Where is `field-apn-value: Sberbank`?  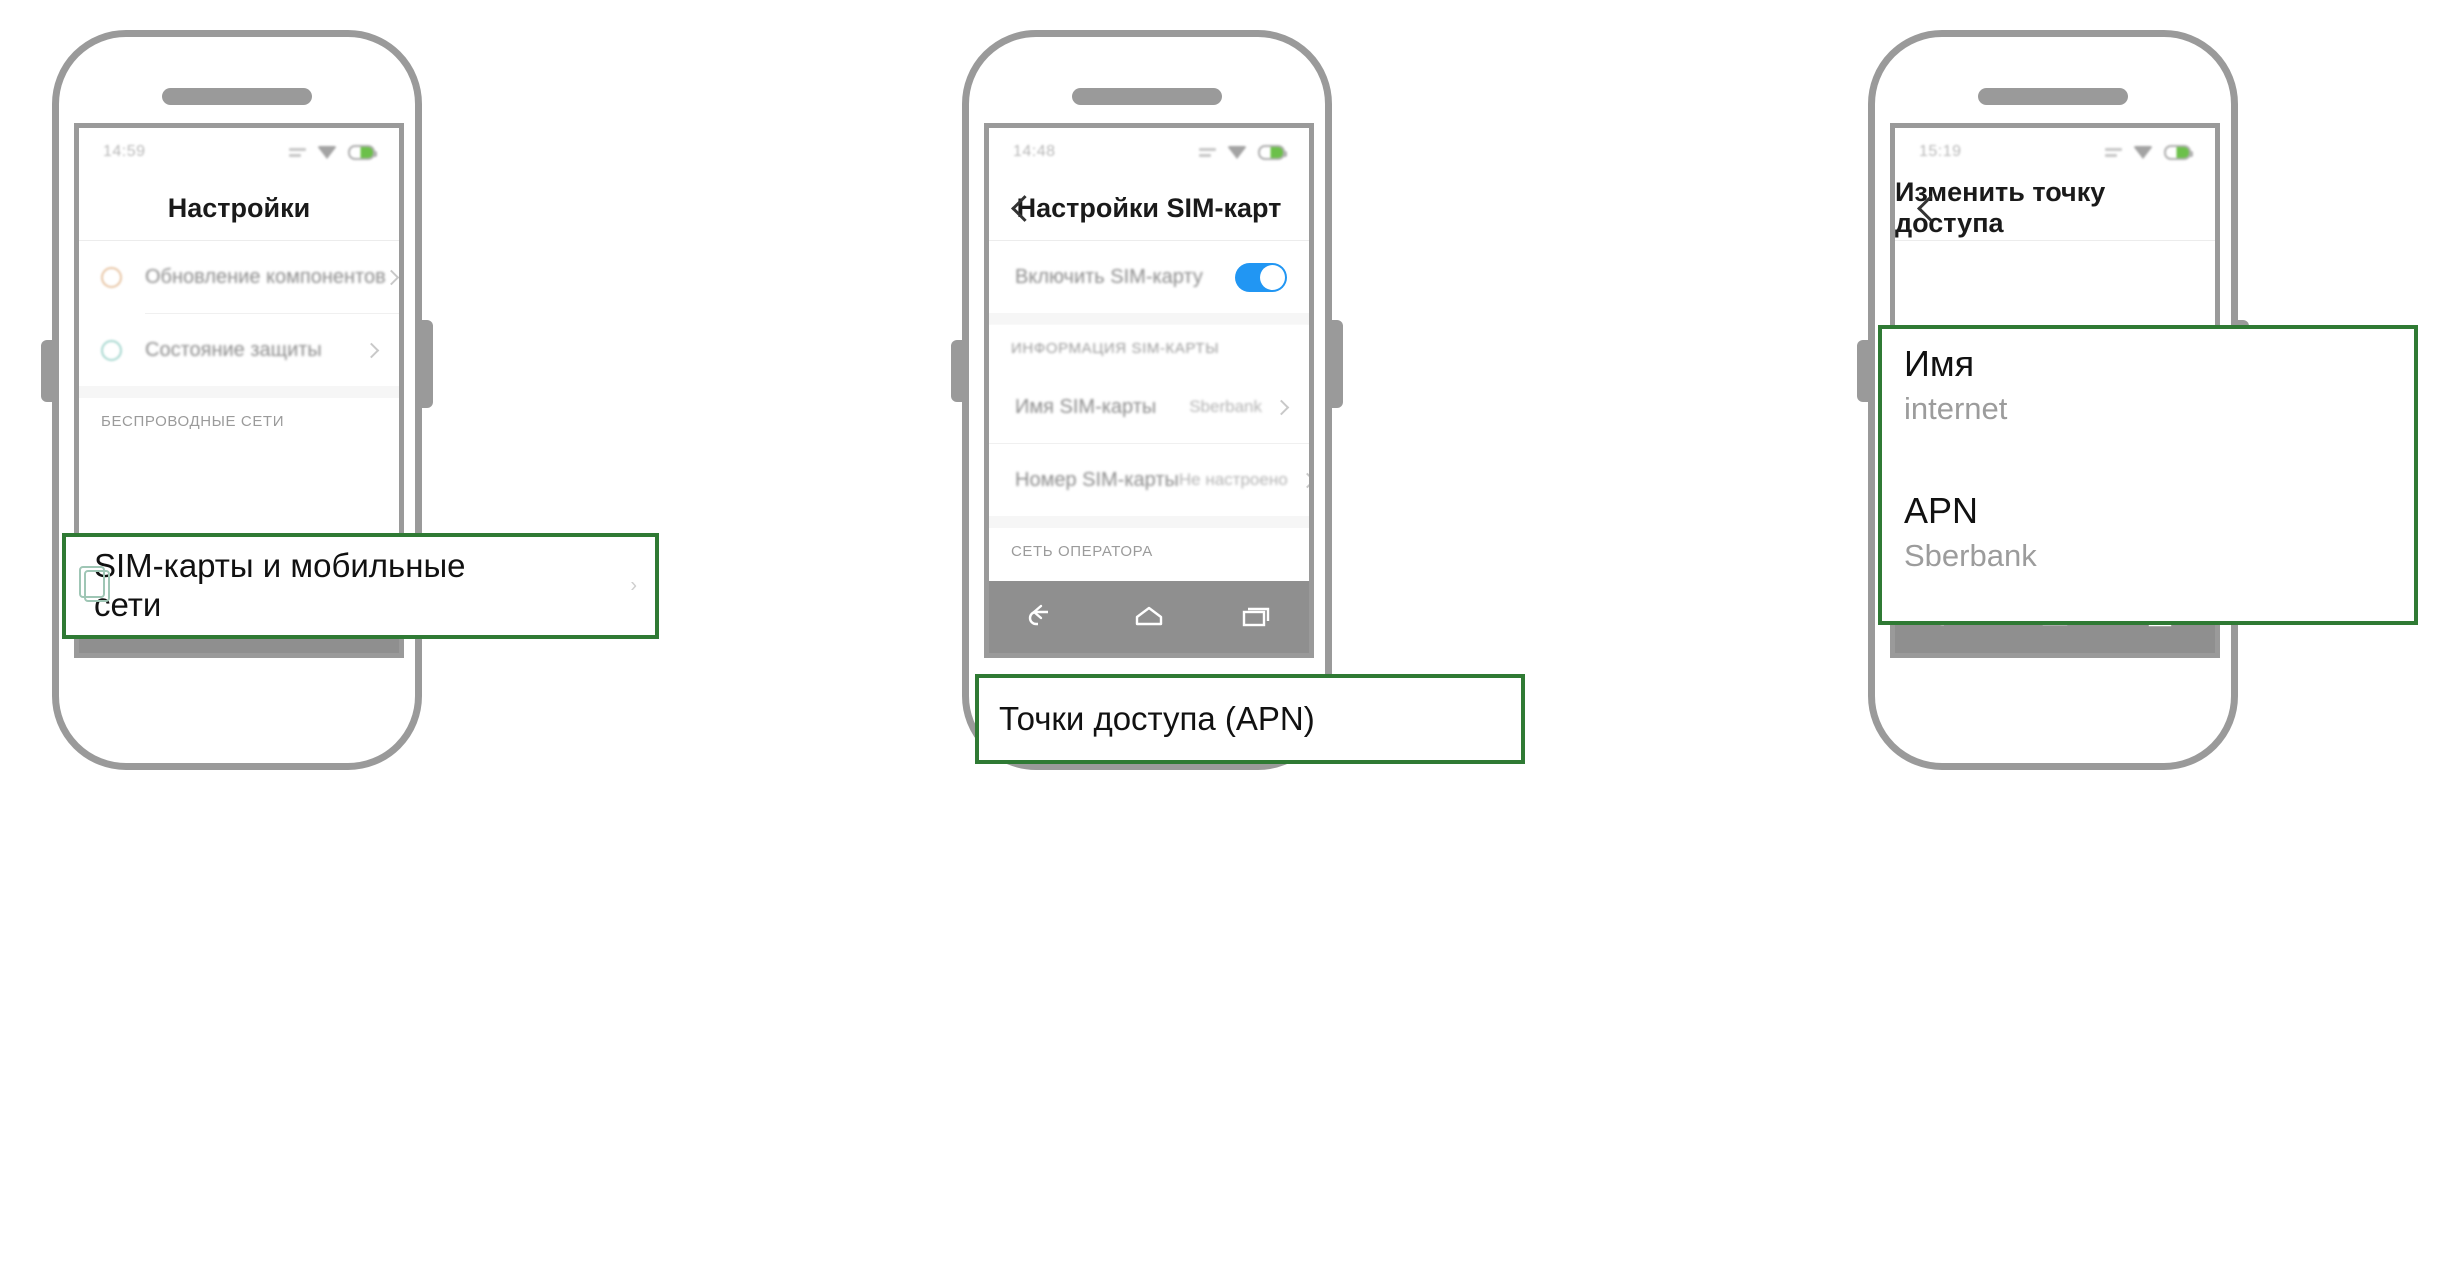 field-apn-value: Sberbank is located at coordinates (1970, 555).